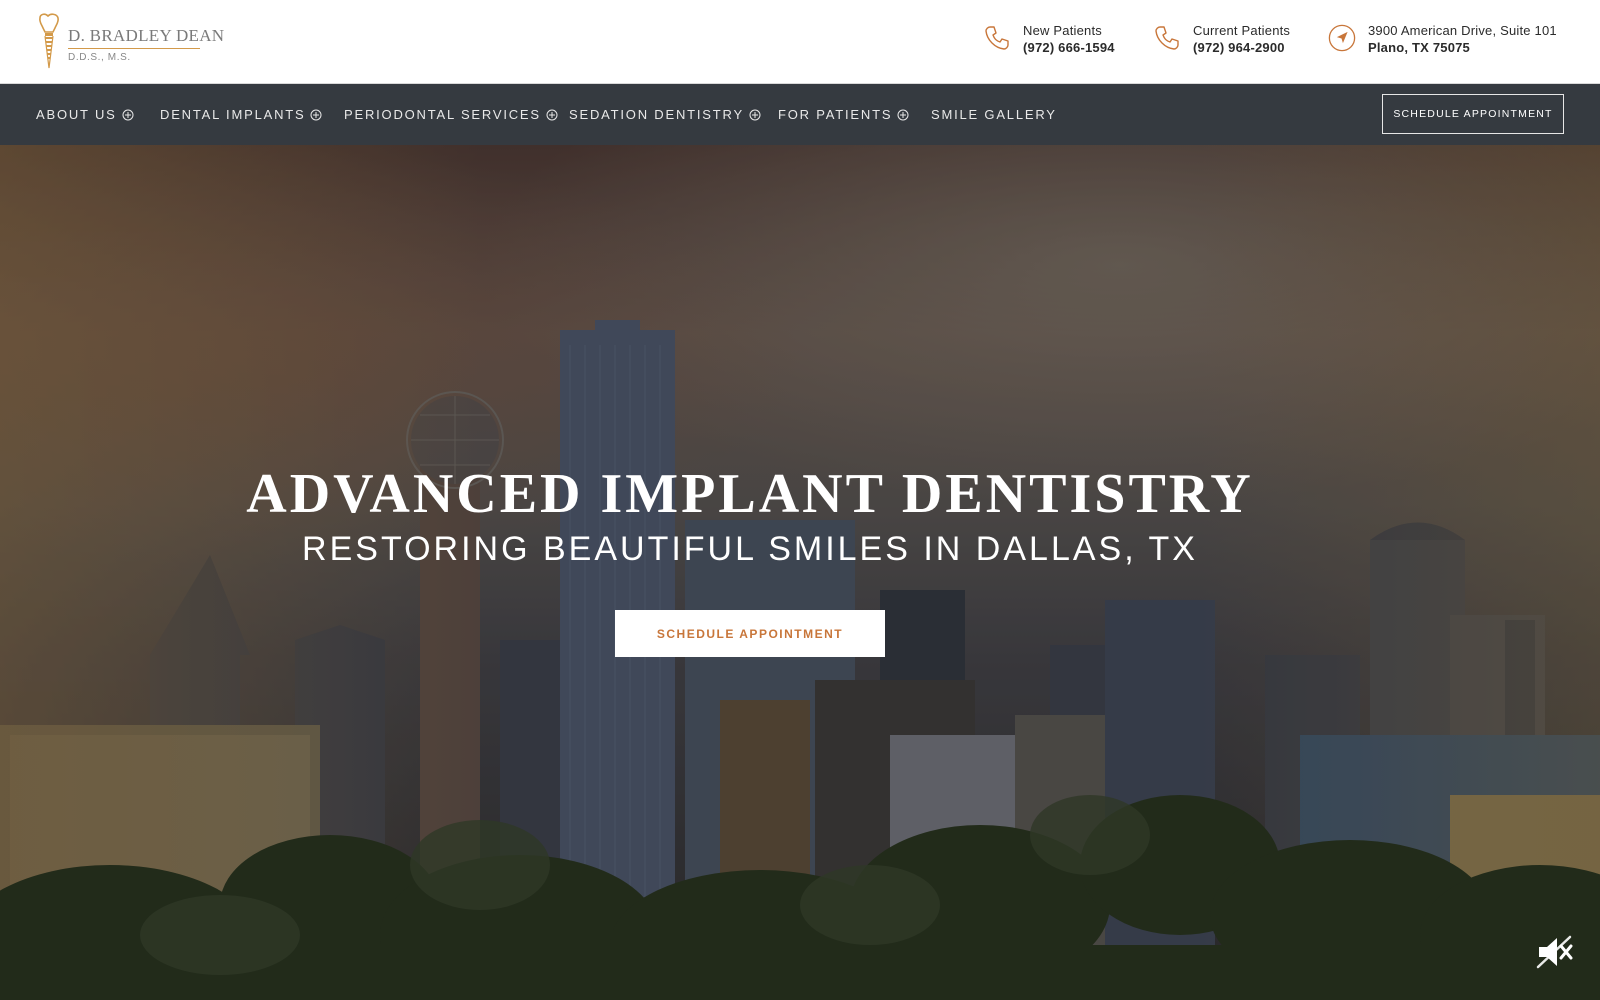 The height and width of the screenshot is (1000, 1600). What do you see at coordinates (656, 114) in the screenshot?
I see `nav-label: SEDATION DENTISTRY` at bounding box center [656, 114].